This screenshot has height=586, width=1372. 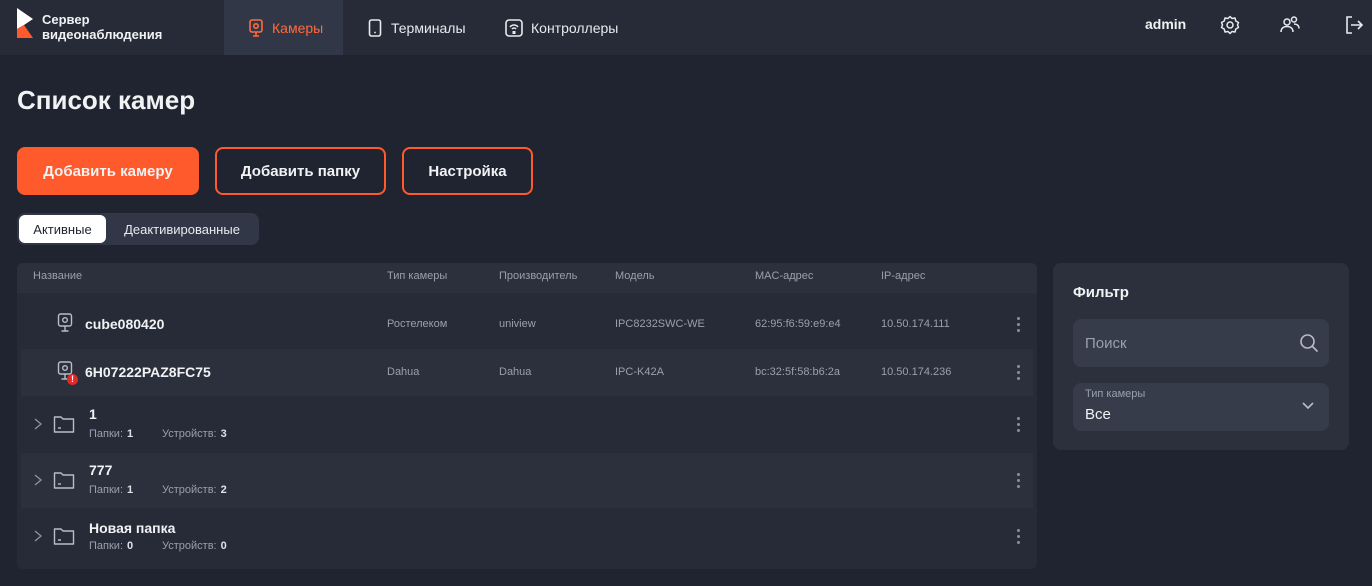 What do you see at coordinates (102, 34) in the screenshot?
I see `logo-text-line2: видеонаблюдения` at bounding box center [102, 34].